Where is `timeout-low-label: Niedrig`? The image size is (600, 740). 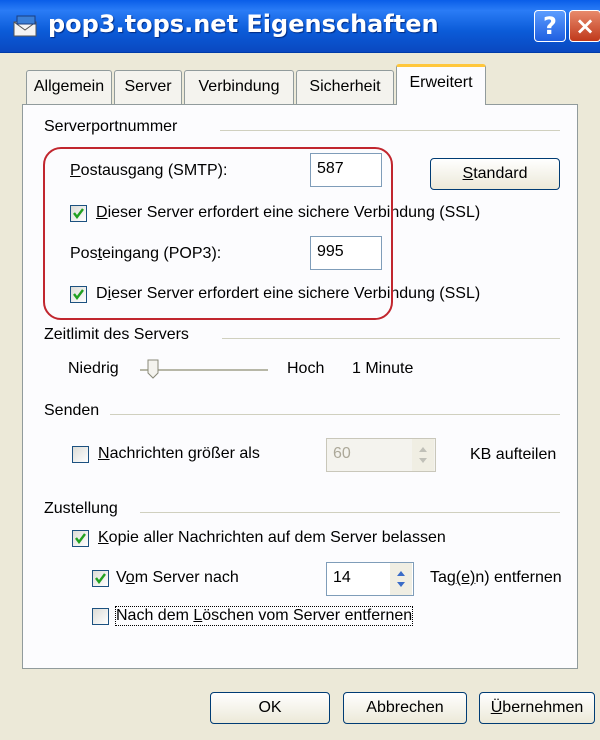
timeout-low-label: Niedrig is located at coordinates (93, 368).